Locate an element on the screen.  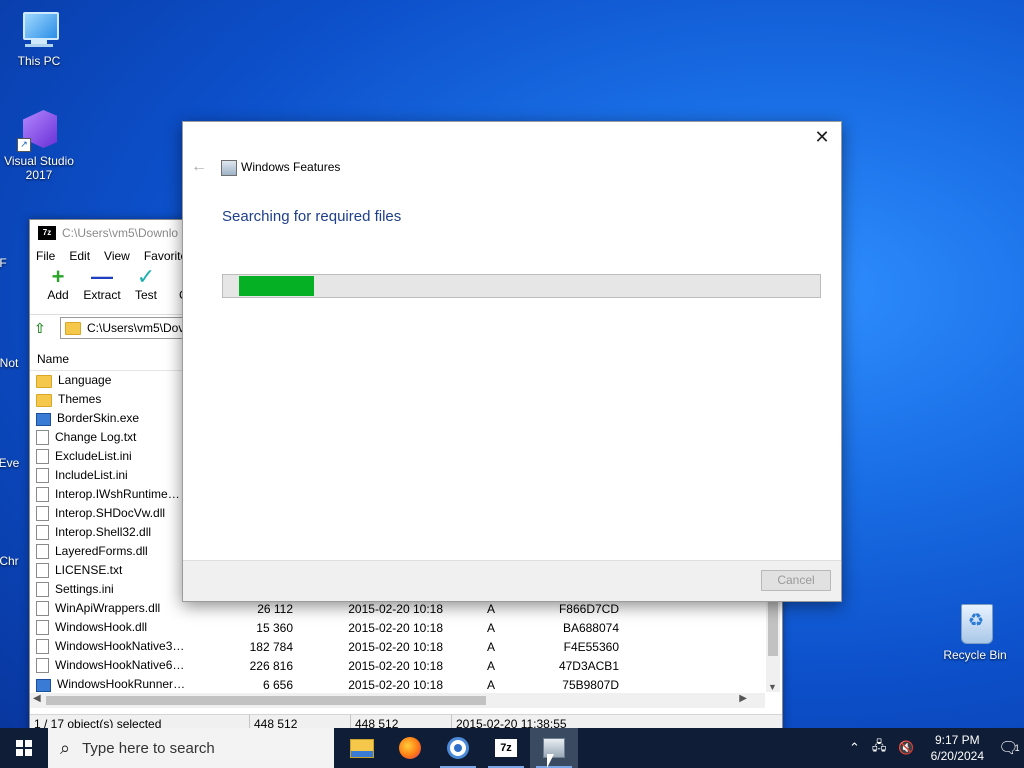
desktop-icon-label: Visual Studio 2017 is located at coordinates (39, 168).